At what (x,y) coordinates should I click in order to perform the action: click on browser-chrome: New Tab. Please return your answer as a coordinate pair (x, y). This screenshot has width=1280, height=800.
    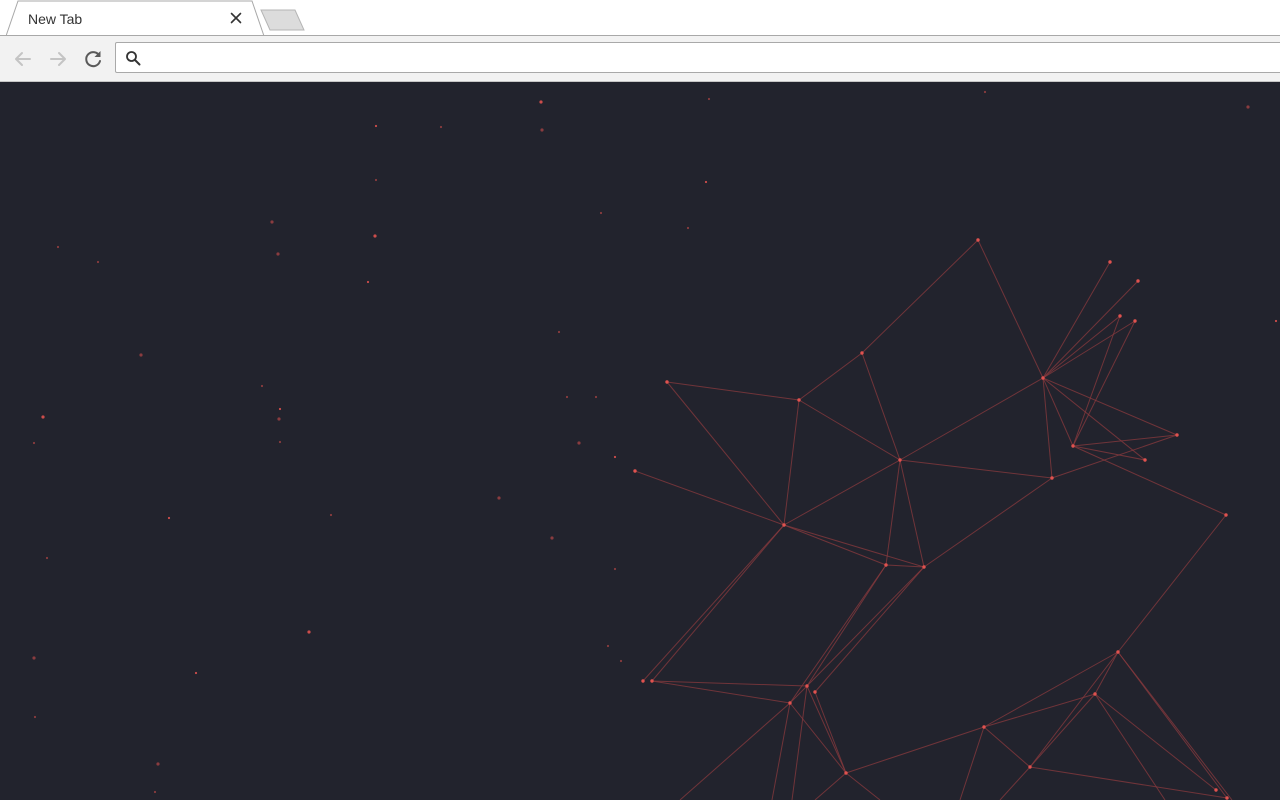
    Looking at the image, I should click on (640, 41).